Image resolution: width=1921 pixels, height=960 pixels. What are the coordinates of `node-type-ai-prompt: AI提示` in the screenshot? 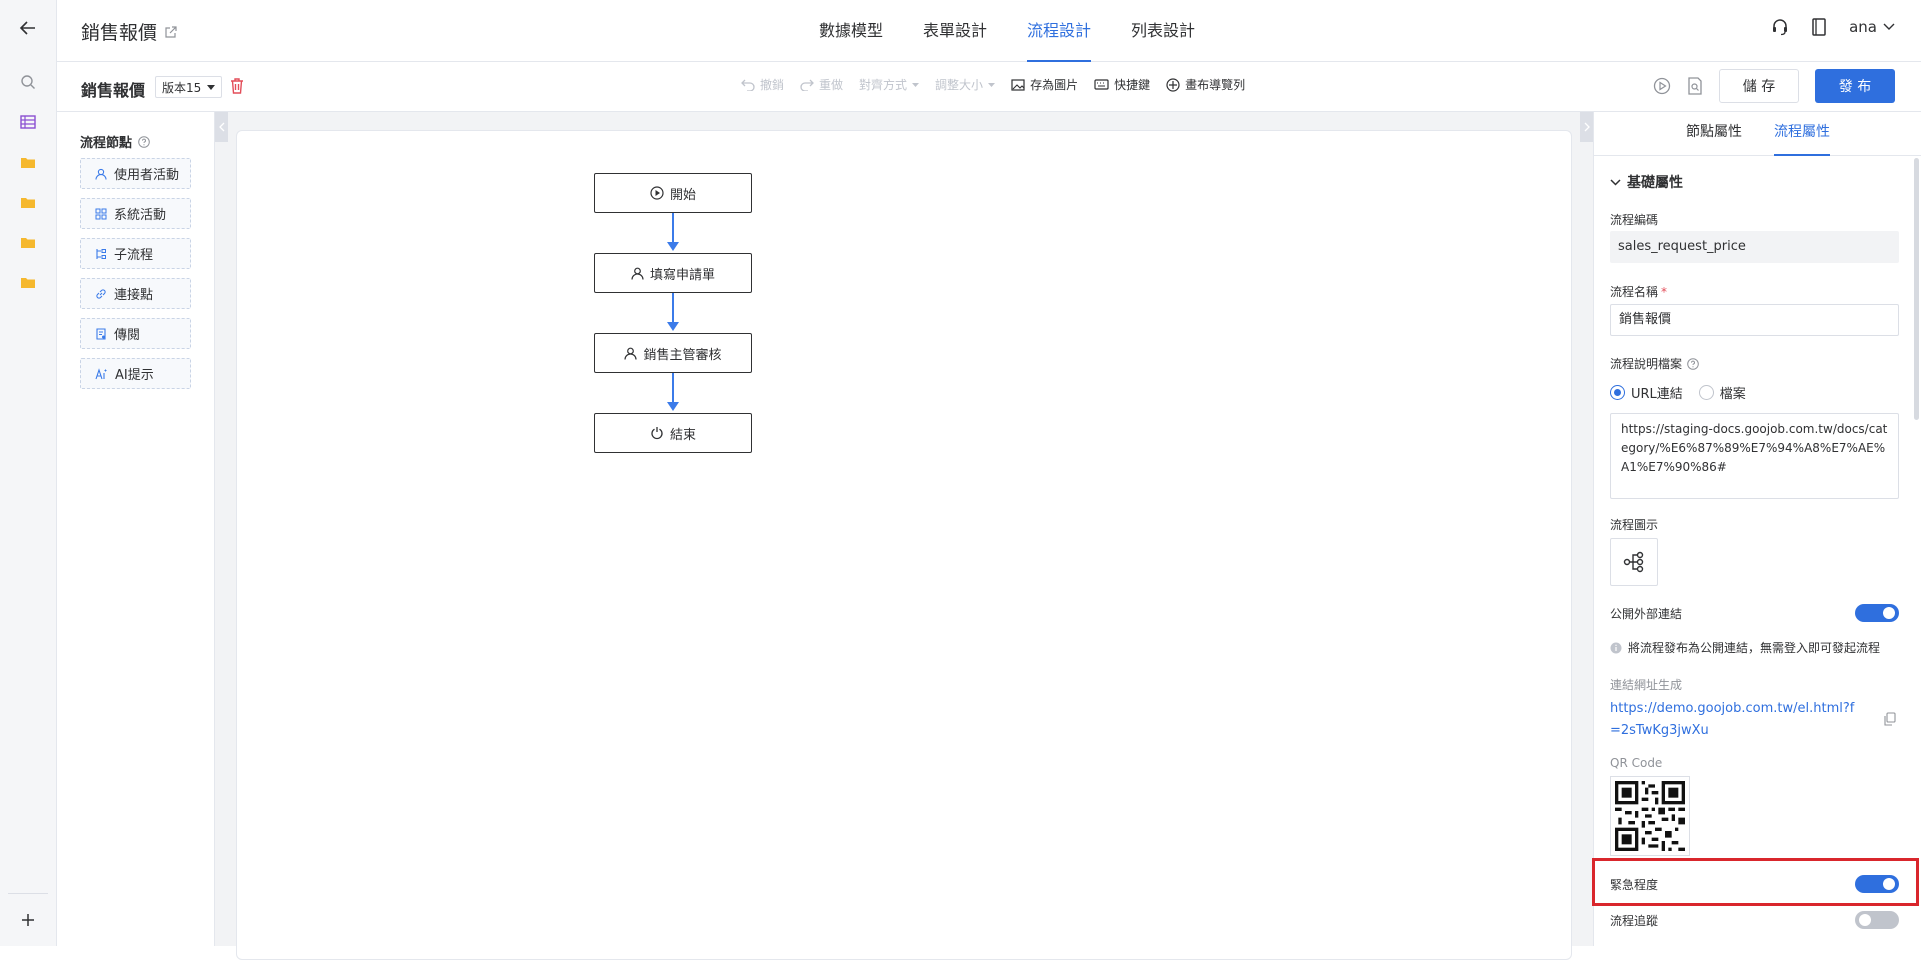 It's located at (135, 373).